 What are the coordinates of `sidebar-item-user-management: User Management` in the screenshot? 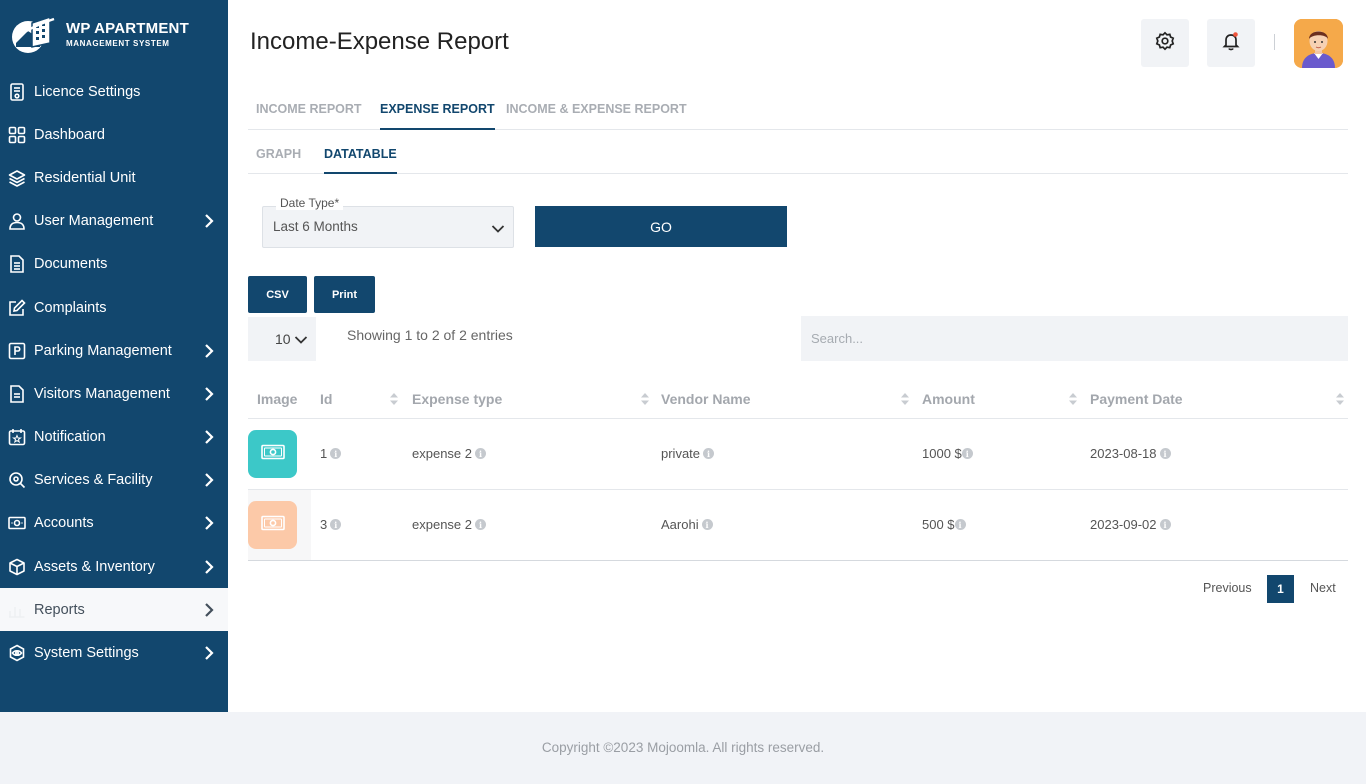 It's located at (114, 221).